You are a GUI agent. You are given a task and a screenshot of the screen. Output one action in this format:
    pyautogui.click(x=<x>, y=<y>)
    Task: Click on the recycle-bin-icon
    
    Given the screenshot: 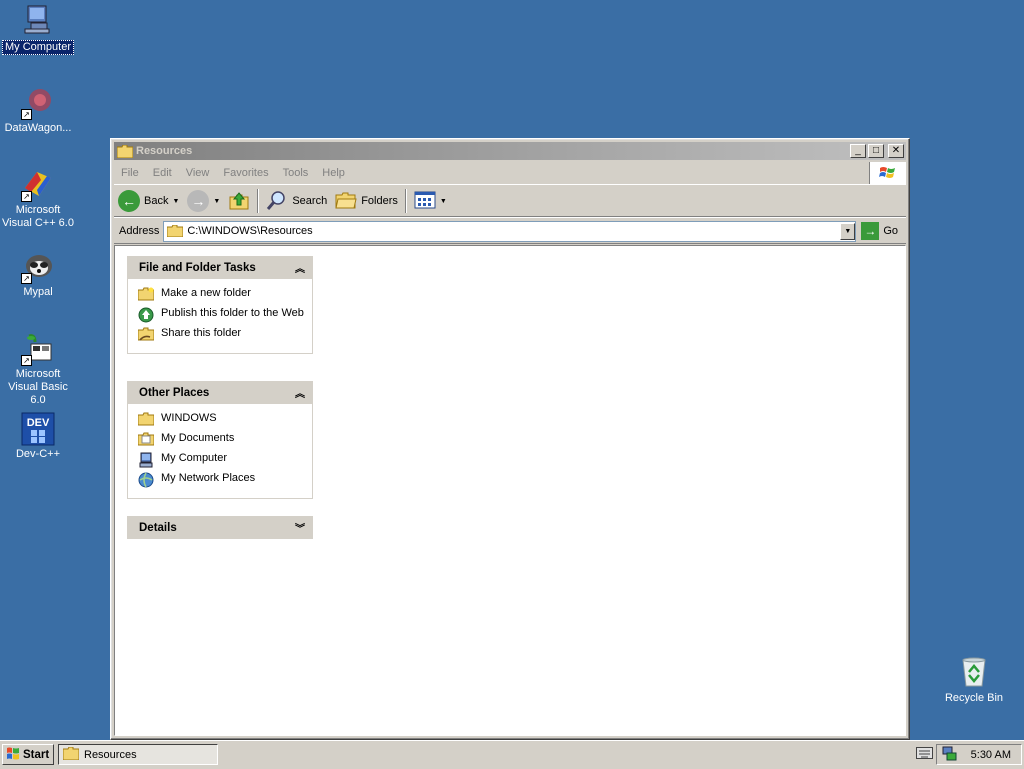 What is the action you would take?
    pyautogui.click(x=974, y=673)
    